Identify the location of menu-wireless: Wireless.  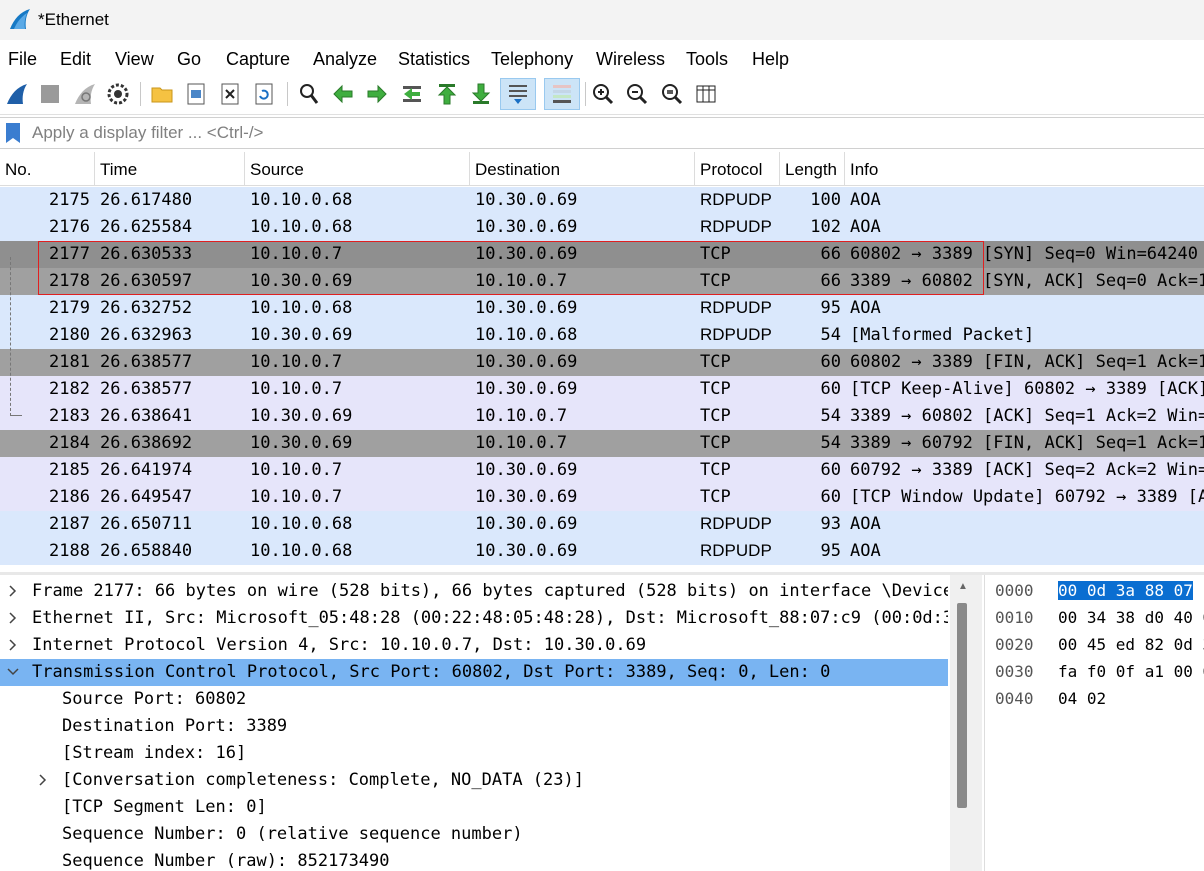
(630, 59).